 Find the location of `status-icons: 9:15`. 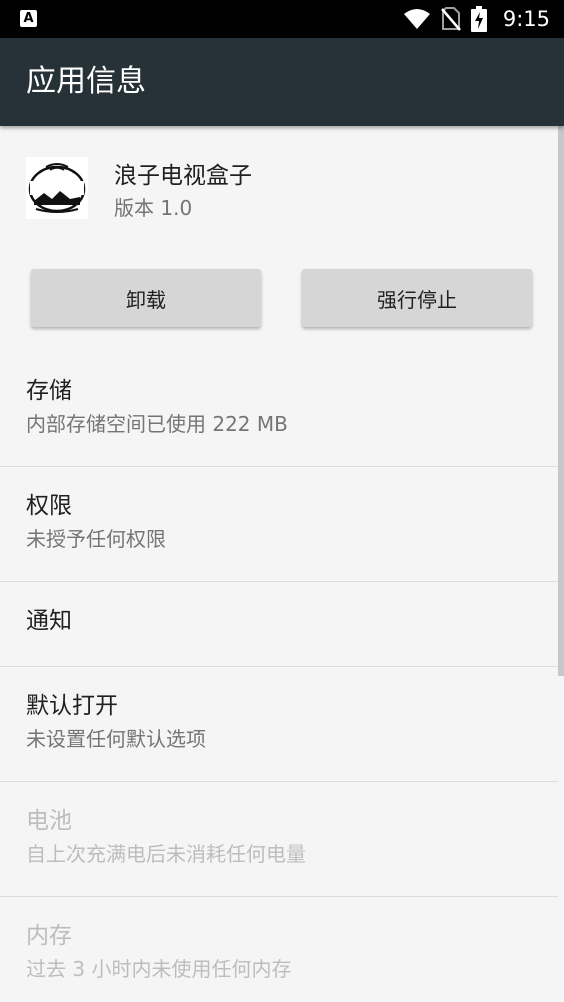

status-icons: 9:15 is located at coordinates (476, 19).